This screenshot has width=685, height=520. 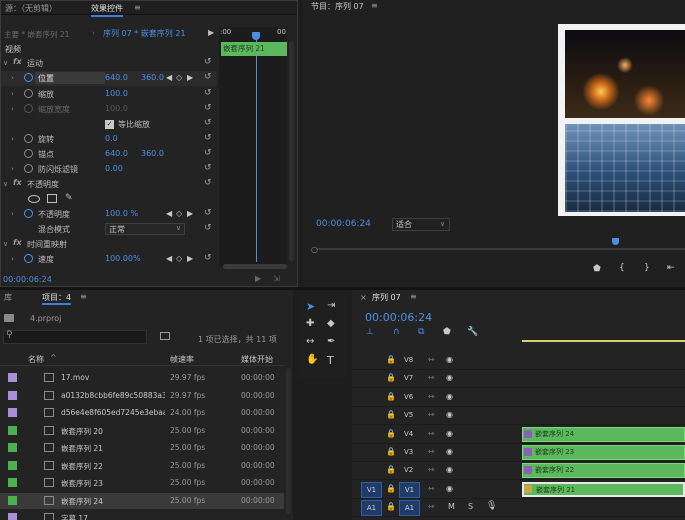 What do you see at coordinates (142, 483) in the screenshot?
I see `list-item: 嵌套序列 23 25.00 fps 00:00:00` at bounding box center [142, 483].